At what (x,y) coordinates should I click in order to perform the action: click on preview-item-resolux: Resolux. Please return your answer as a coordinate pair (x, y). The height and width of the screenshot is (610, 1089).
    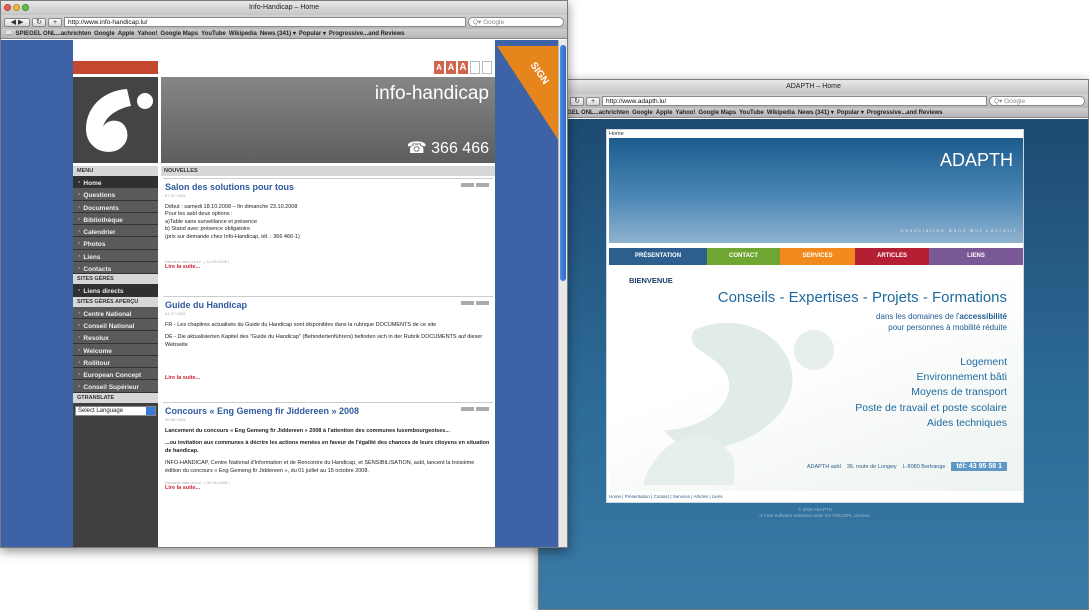
    Looking at the image, I should click on (115, 337).